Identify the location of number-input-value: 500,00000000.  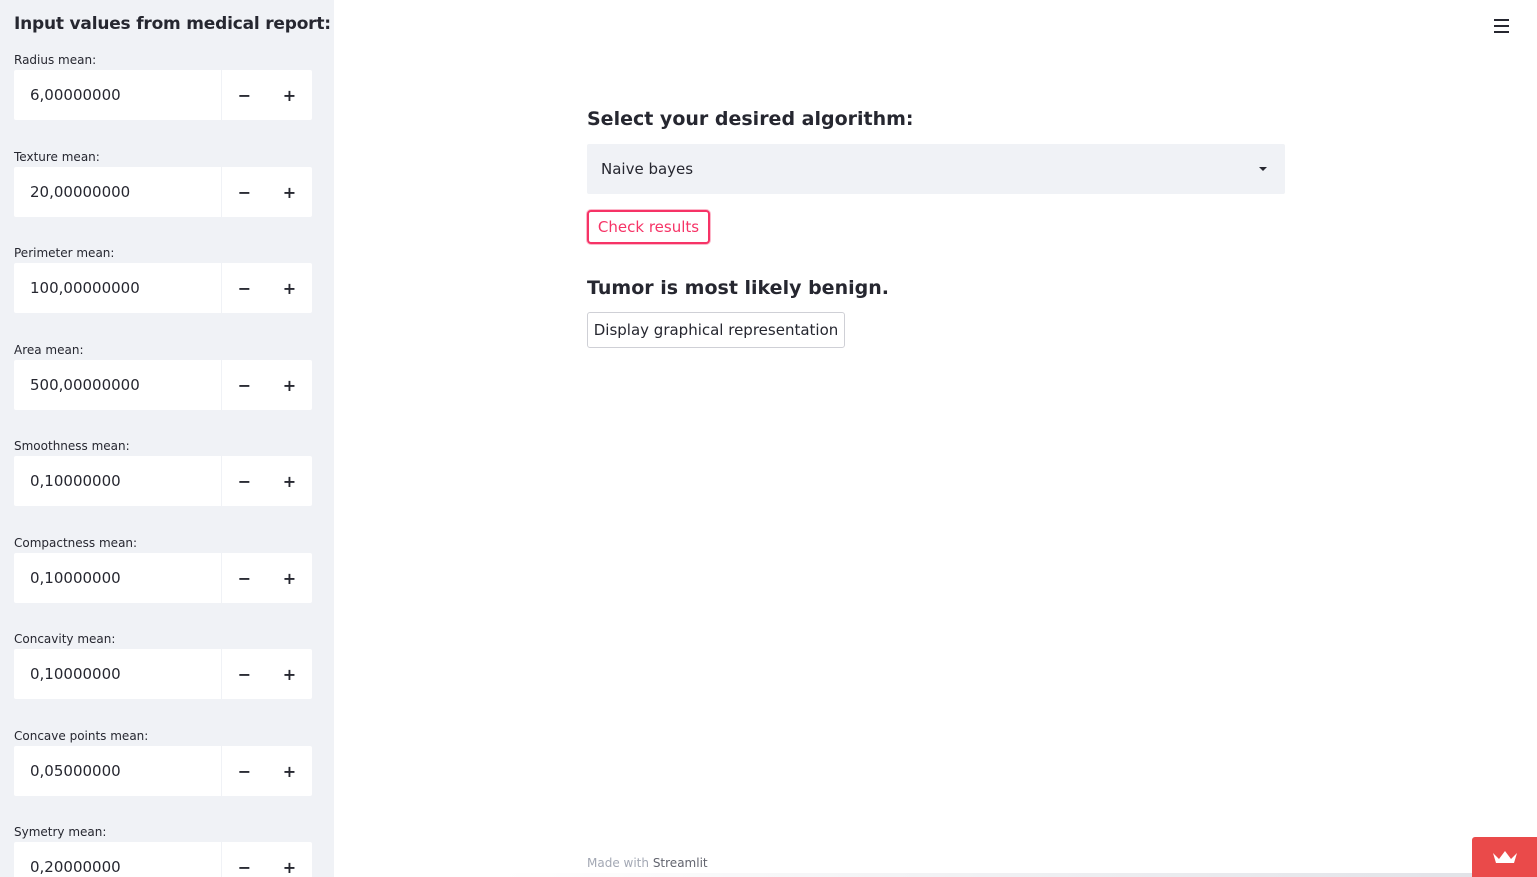
(118, 385).